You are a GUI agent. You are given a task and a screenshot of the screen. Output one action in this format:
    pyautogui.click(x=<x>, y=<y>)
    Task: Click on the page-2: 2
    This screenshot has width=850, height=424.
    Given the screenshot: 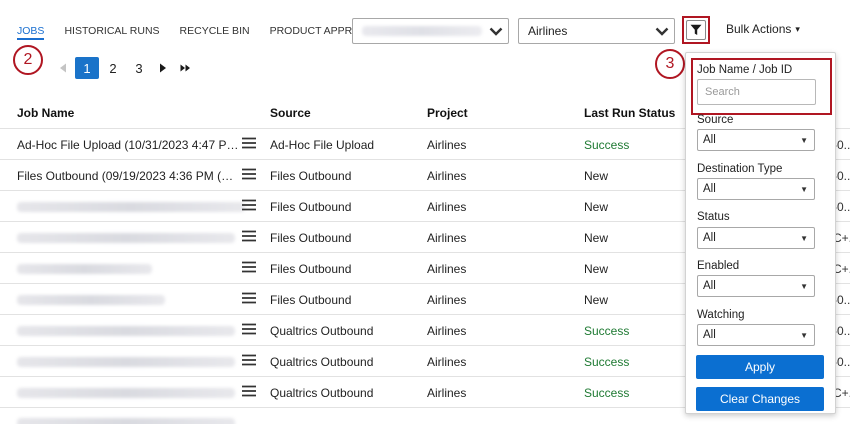 What is the action you would take?
    pyautogui.click(x=113, y=68)
    